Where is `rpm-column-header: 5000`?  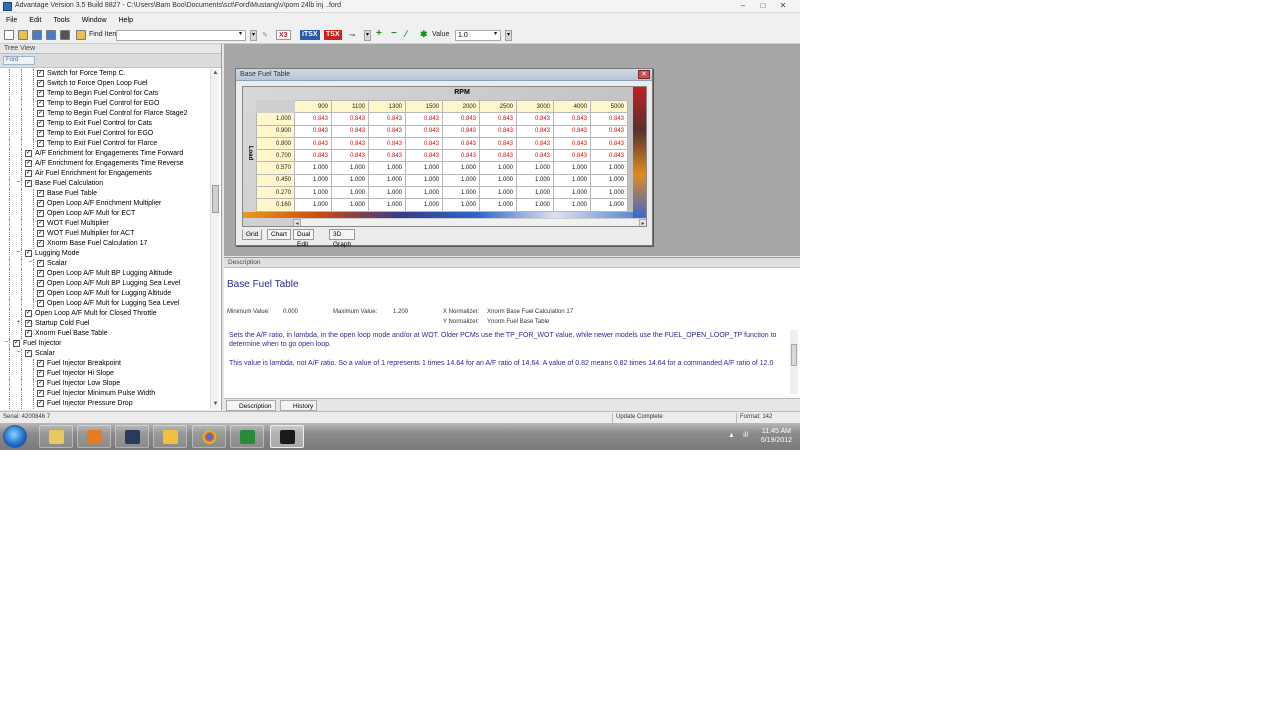 rpm-column-header: 5000 is located at coordinates (609, 106).